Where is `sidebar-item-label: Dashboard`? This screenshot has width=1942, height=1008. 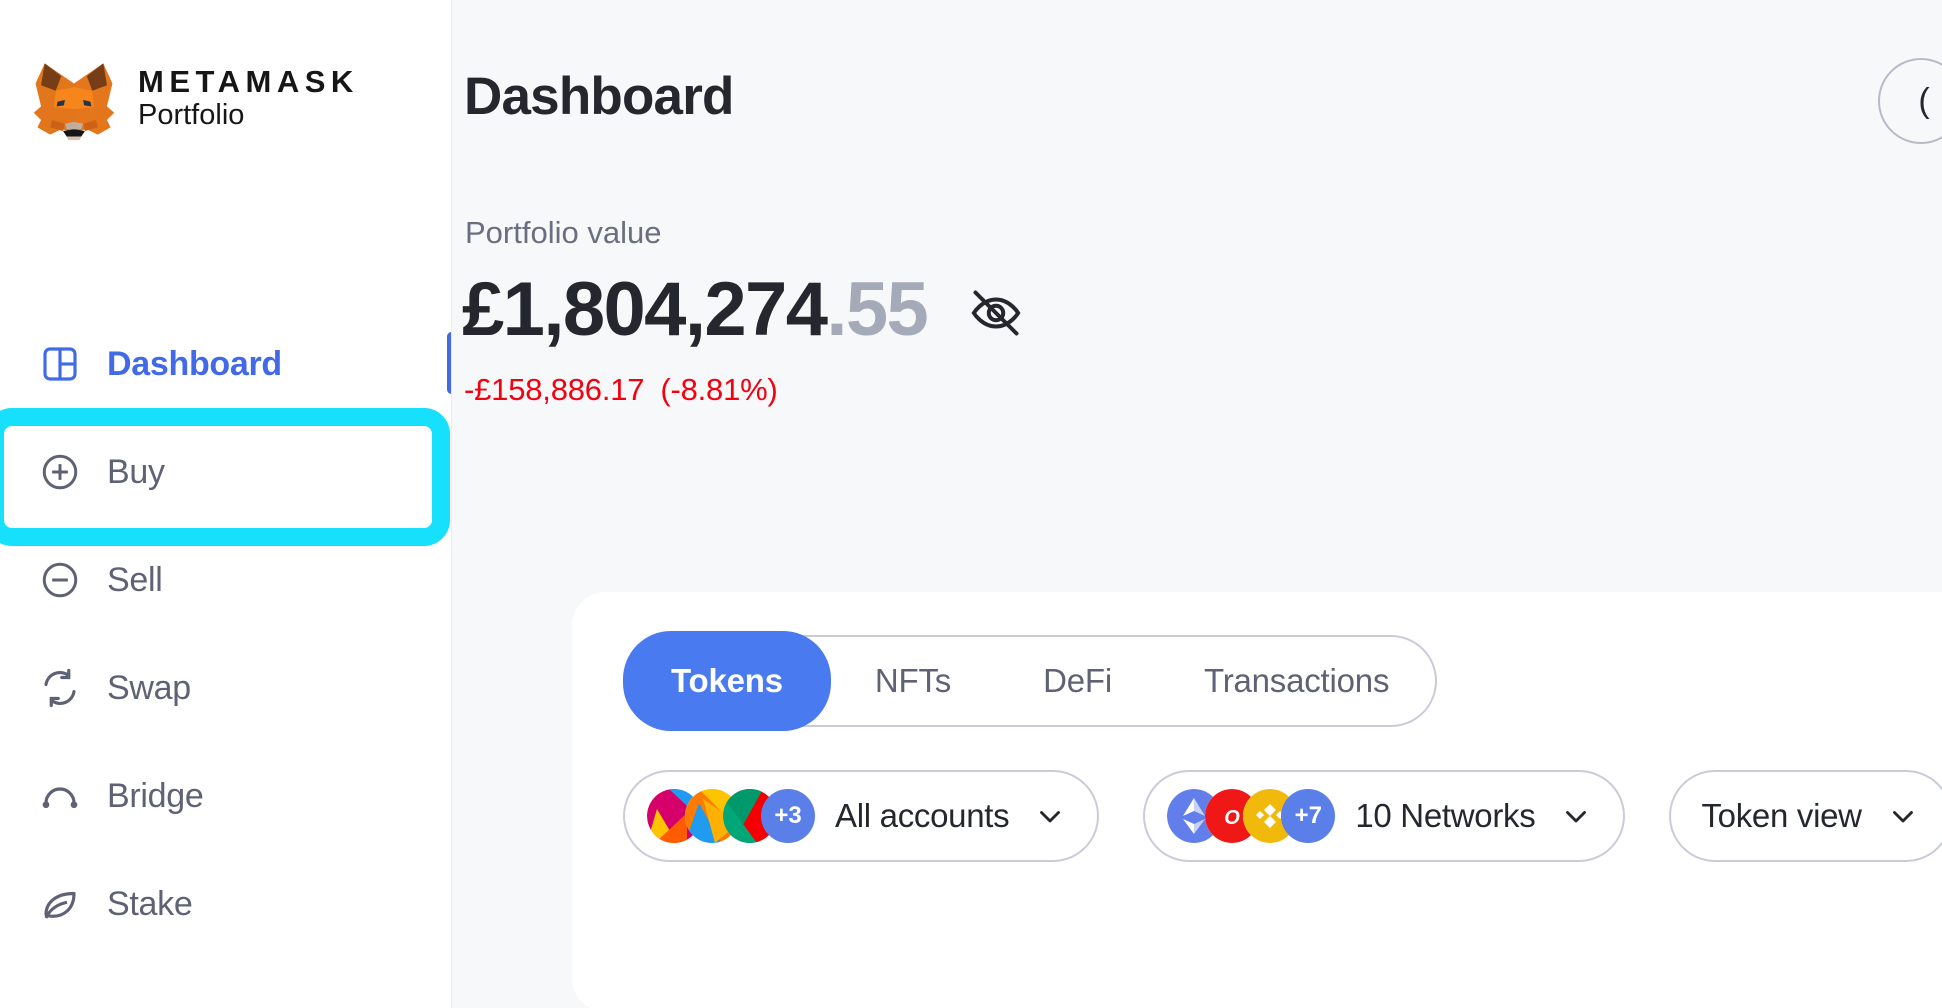 sidebar-item-label: Dashboard is located at coordinates (194, 363).